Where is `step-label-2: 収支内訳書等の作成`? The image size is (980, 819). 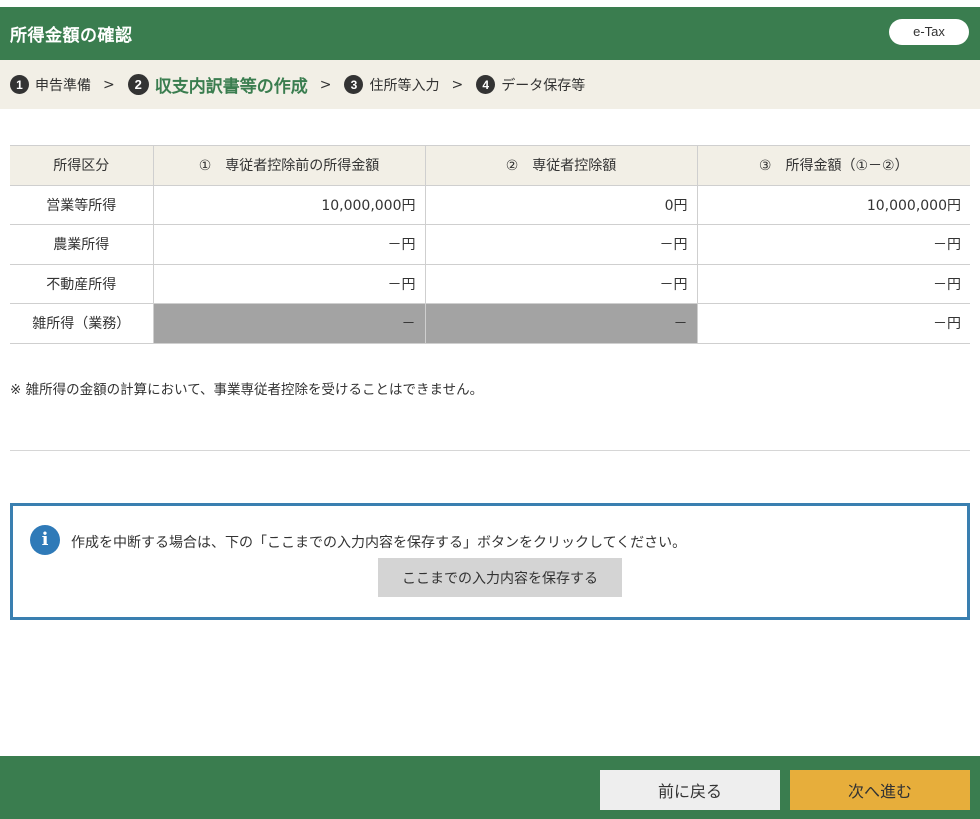 step-label-2: 収支内訳書等の作成 is located at coordinates (231, 87).